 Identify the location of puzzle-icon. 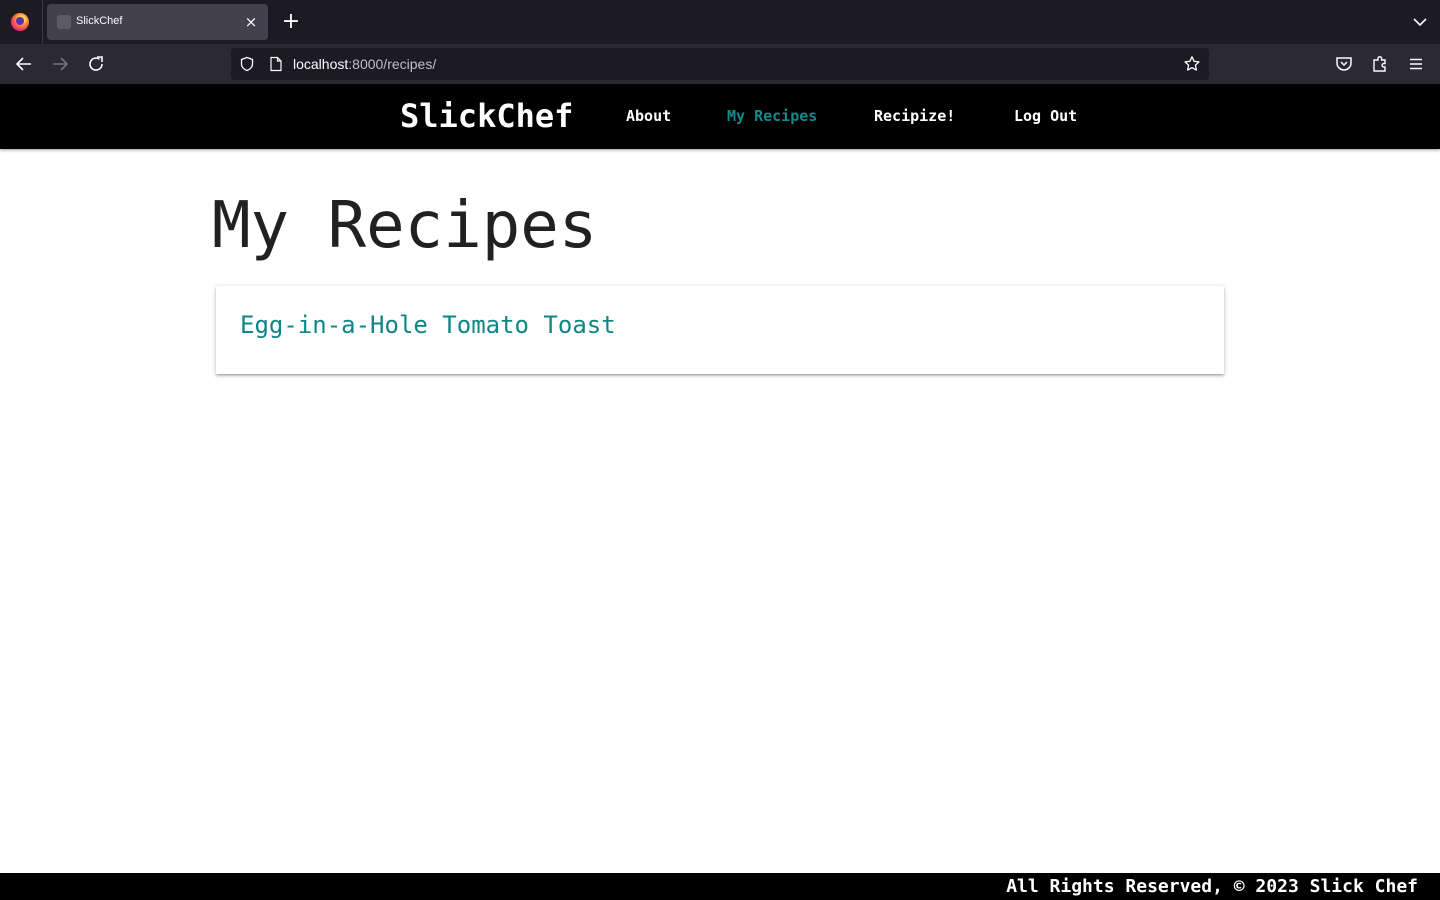
(1380, 64).